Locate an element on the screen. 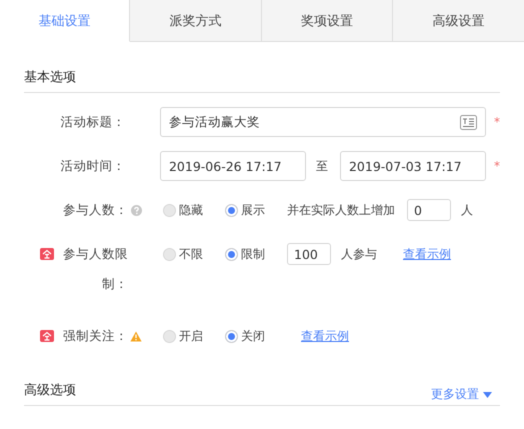 The width and height of the screenshot is (524, 429). radio-option: 不限 is located at coordinates (183, 254).